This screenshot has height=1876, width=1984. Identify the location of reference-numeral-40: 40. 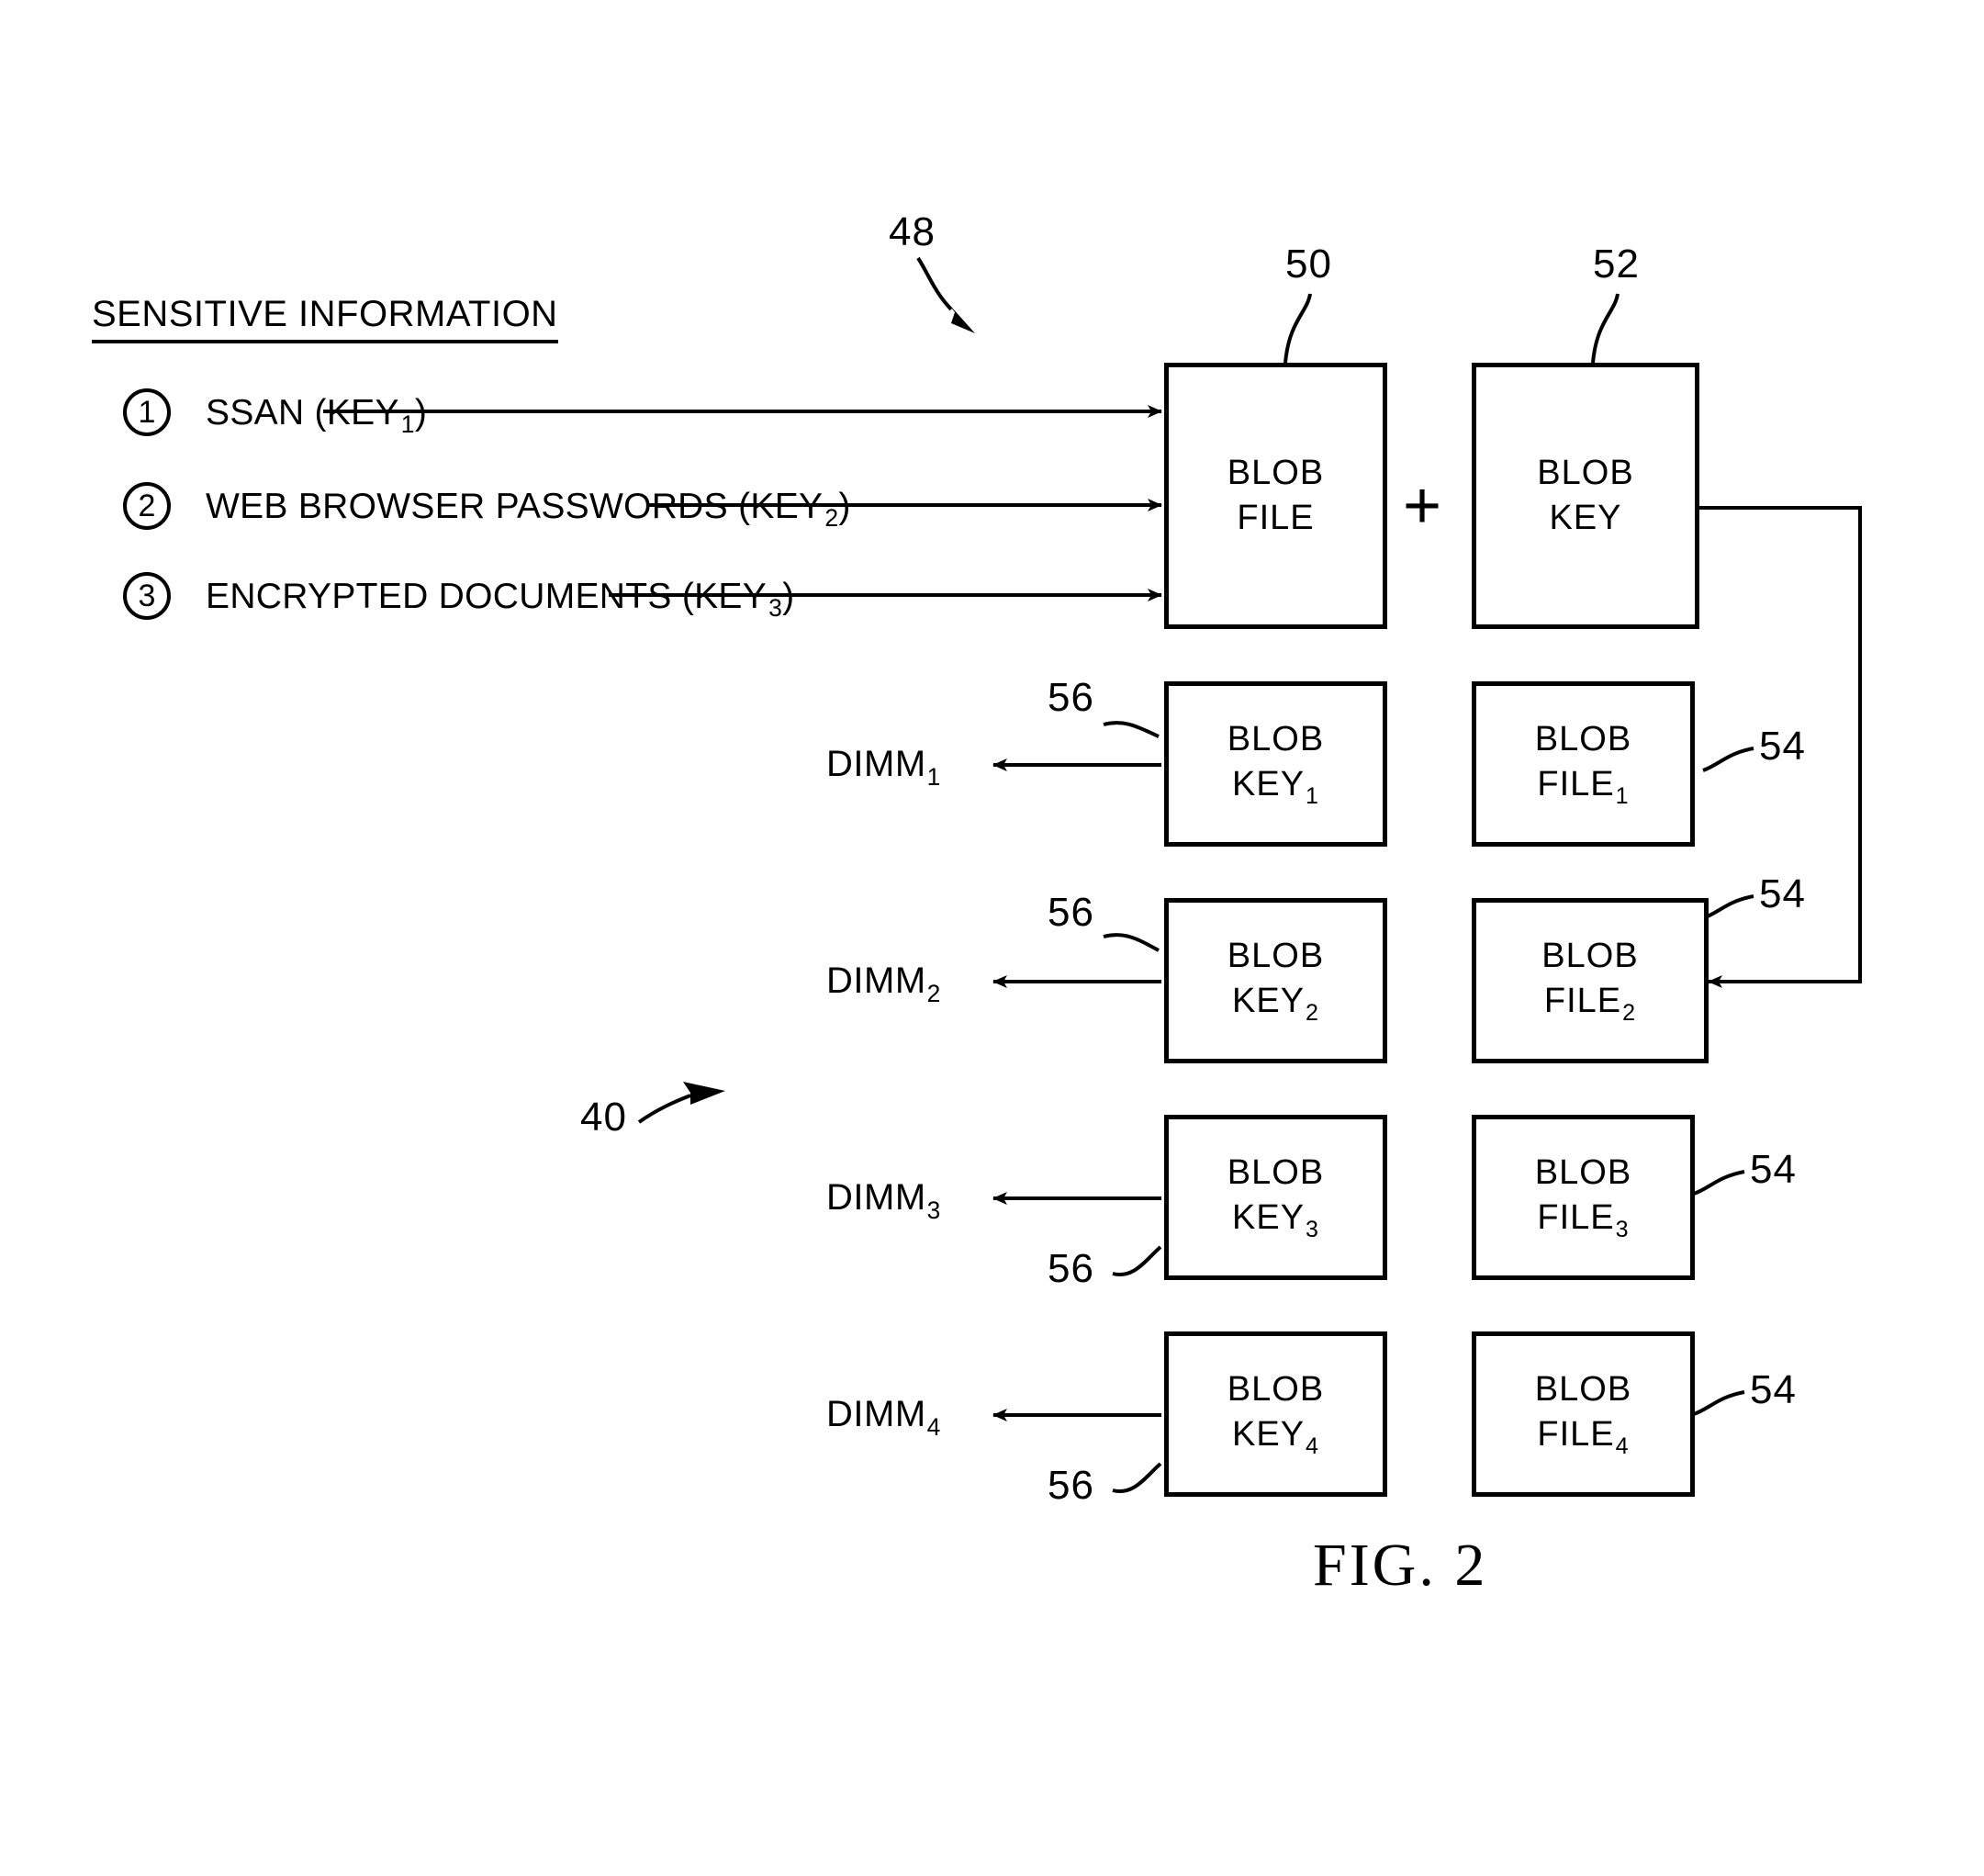
(603, 1117).